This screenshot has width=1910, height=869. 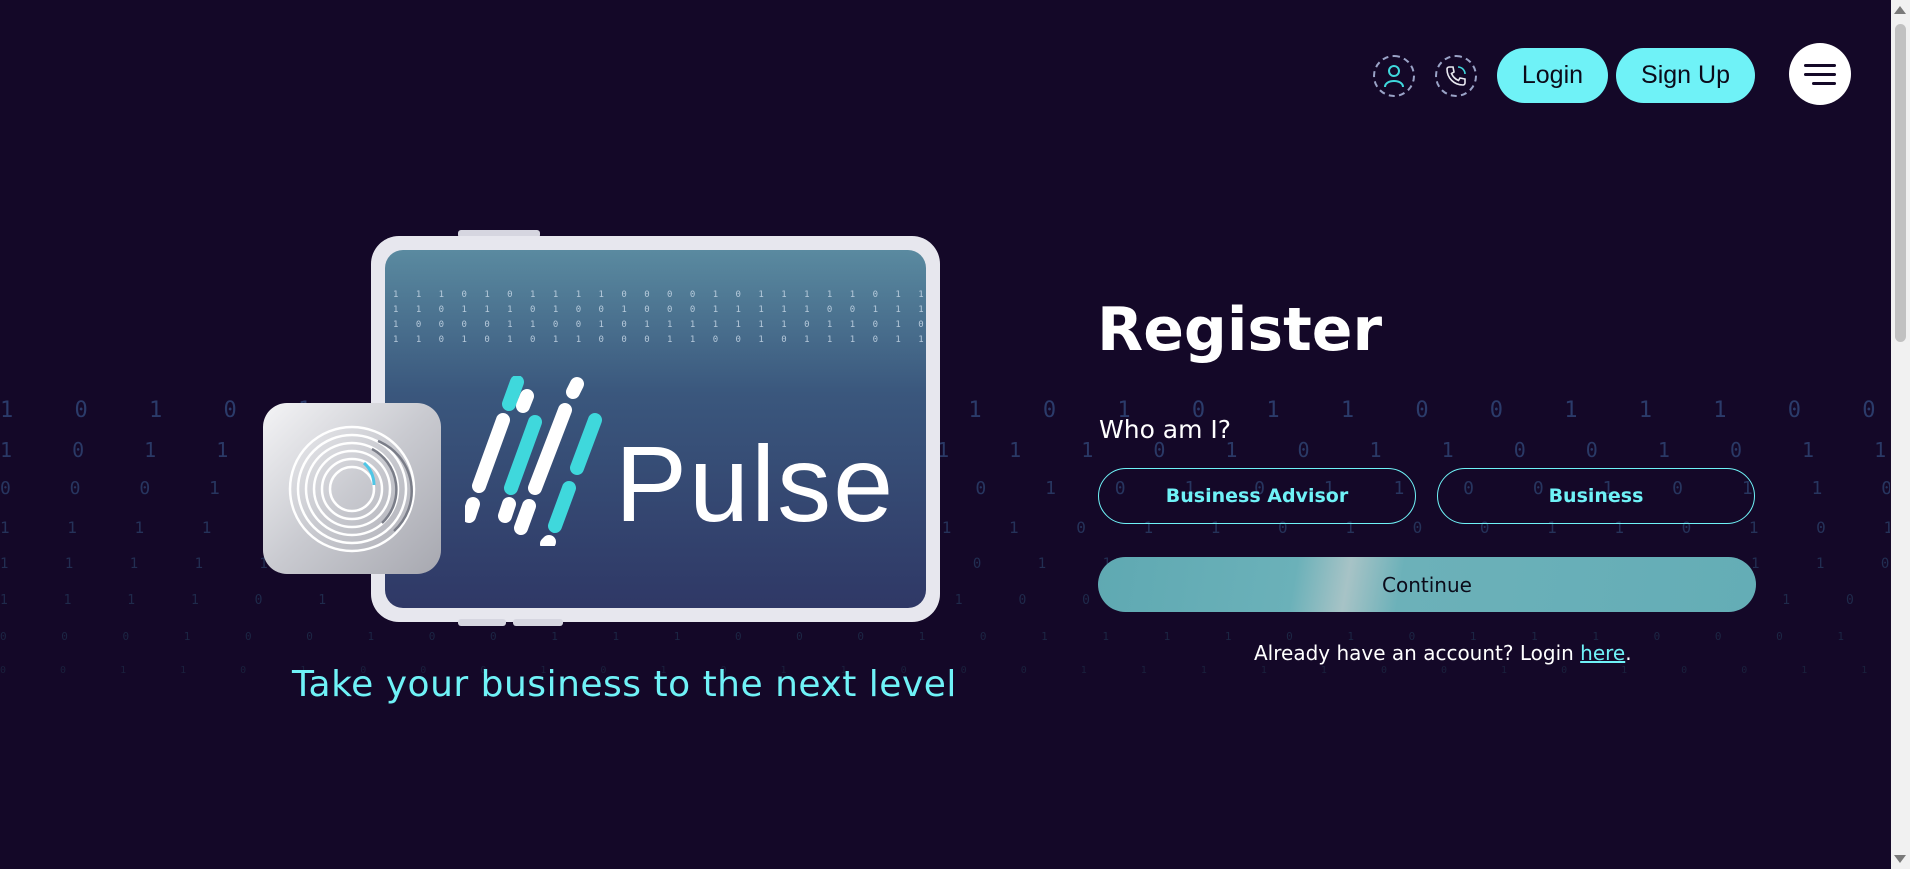 What do you see at coordinates (1900, 10) in the screenshot?
I see `scroll-up-arrow-icon` at bounding box center [1900, 10].